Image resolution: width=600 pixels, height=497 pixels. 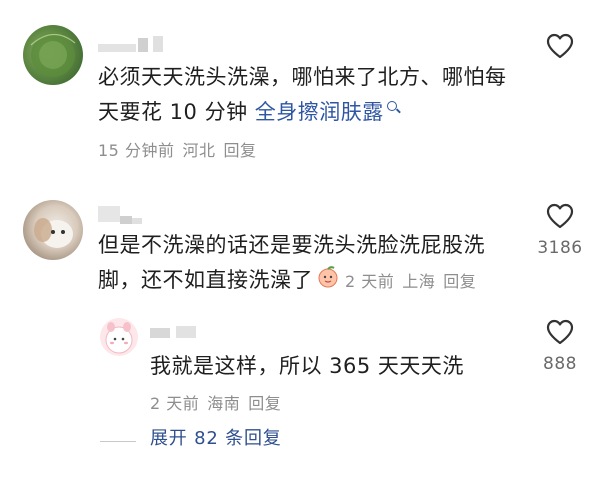 What do you see at coordinates (291, 245) in the screenshot?
I see `comment-text-line: 但是不洗澡的话还是要洗头洗脸洗屁股洗` at bounding box center [291, 245].